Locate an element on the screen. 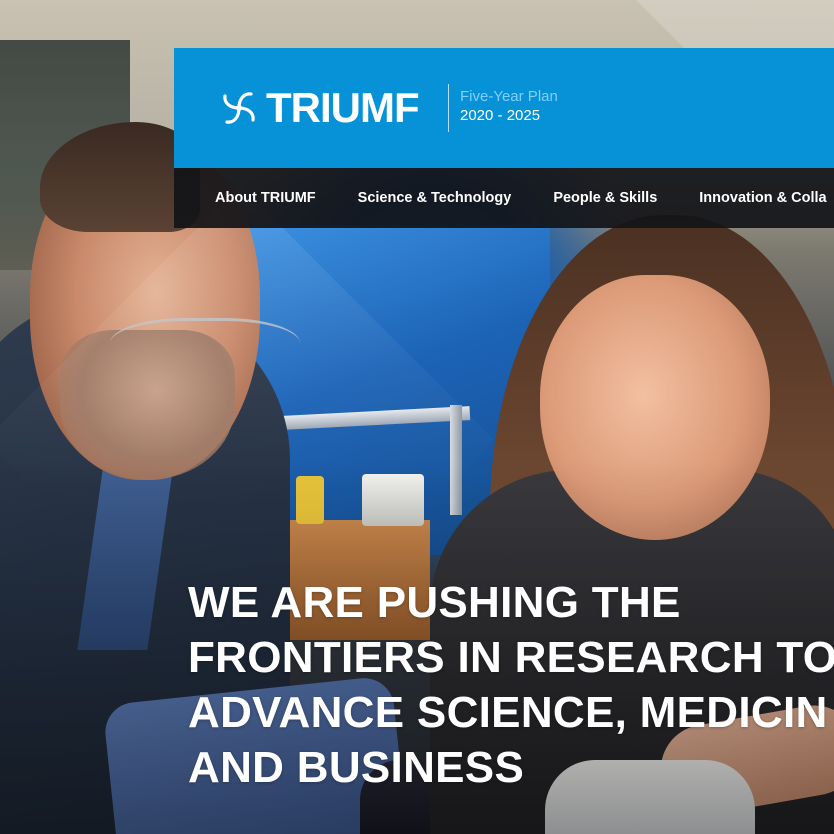 This screenshot has height=834, width=834. headline-line: WE ARE PUSHING THE is located at coordinates (434, 603).